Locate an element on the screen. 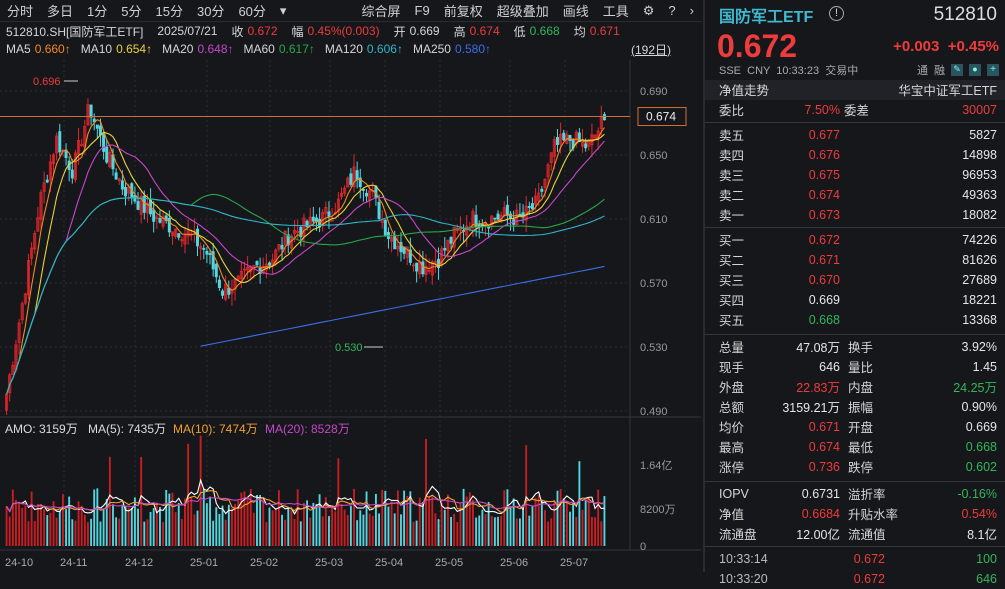 This screenshot has width=1005, height=589. period-count: (192日) is located at coordinates (651, 49).